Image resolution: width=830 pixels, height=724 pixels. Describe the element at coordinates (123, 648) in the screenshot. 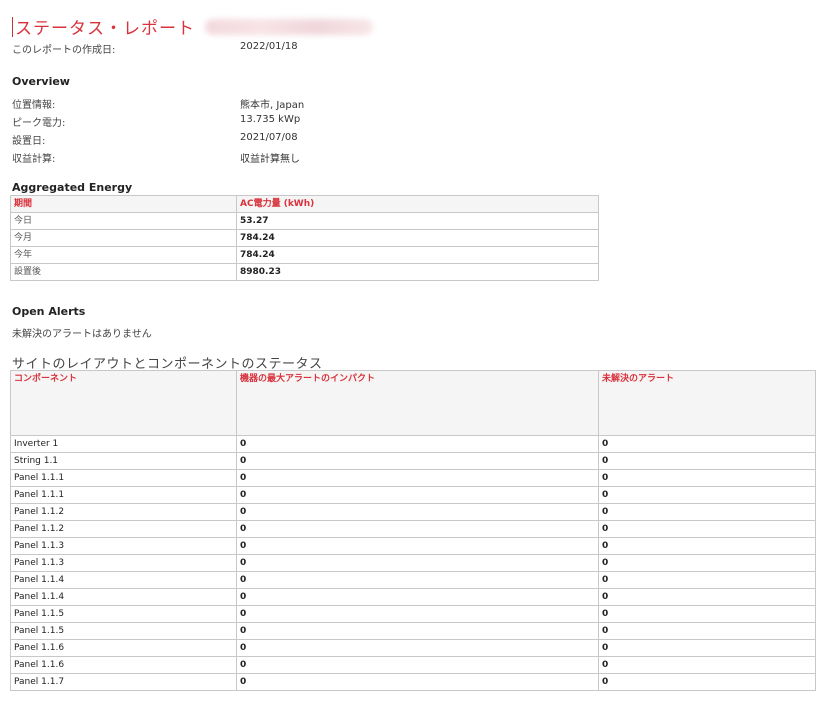

I see `component-name-cell: Panel 1.1.6` at that location.